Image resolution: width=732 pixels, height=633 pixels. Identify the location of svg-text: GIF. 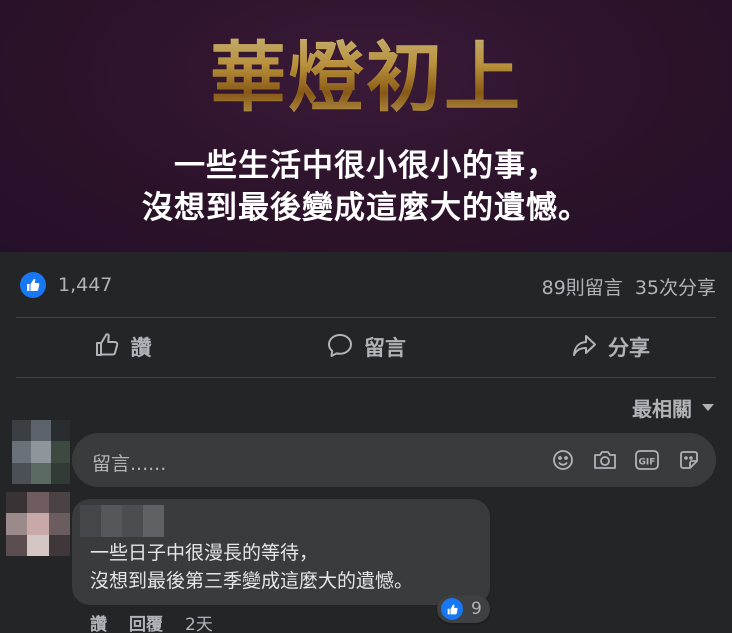
(647, 463).